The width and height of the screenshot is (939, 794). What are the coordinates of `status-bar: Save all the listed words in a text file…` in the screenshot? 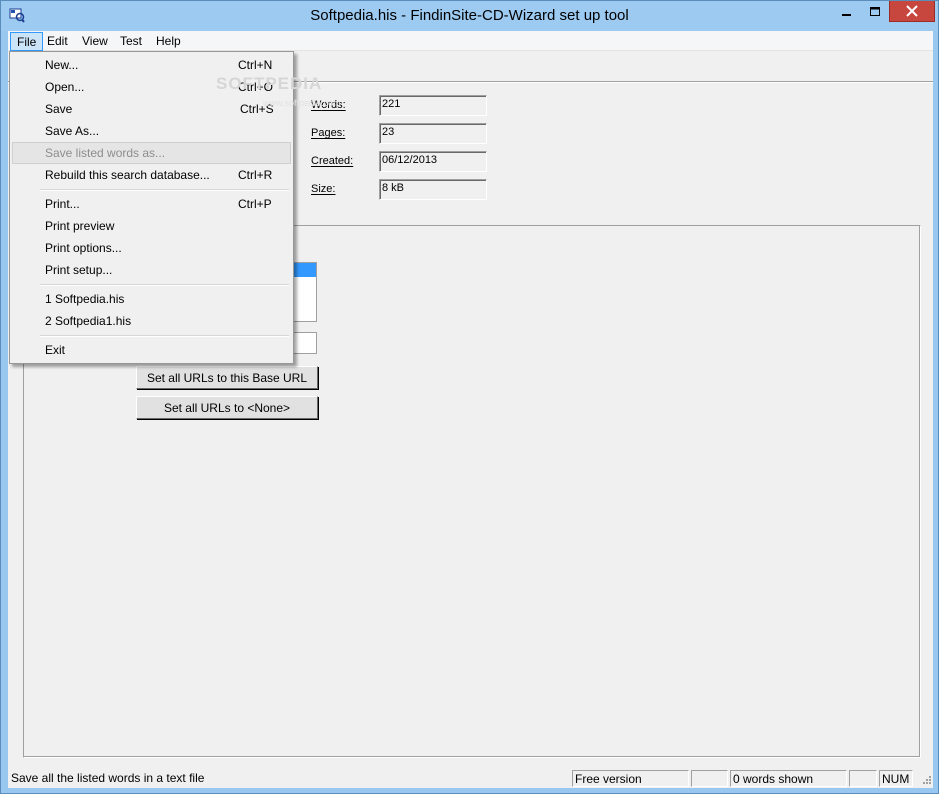 It's located at (470, 778).